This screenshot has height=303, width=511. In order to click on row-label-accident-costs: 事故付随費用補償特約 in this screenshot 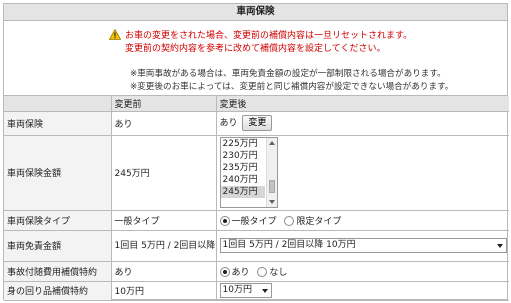, I will do `click(58, 271)`.